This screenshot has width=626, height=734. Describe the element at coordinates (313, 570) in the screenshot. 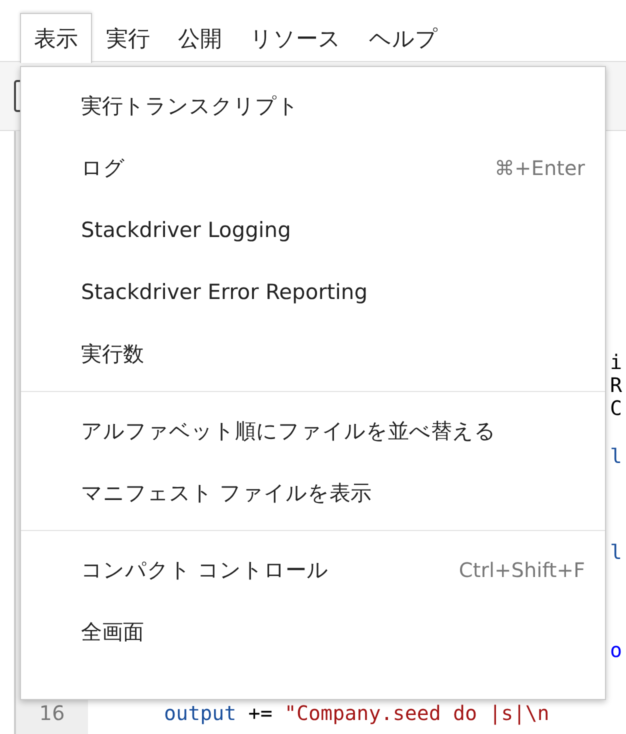

I see `menu-item: コンパクト コントロール Ctrl+Shift+F` at that location.